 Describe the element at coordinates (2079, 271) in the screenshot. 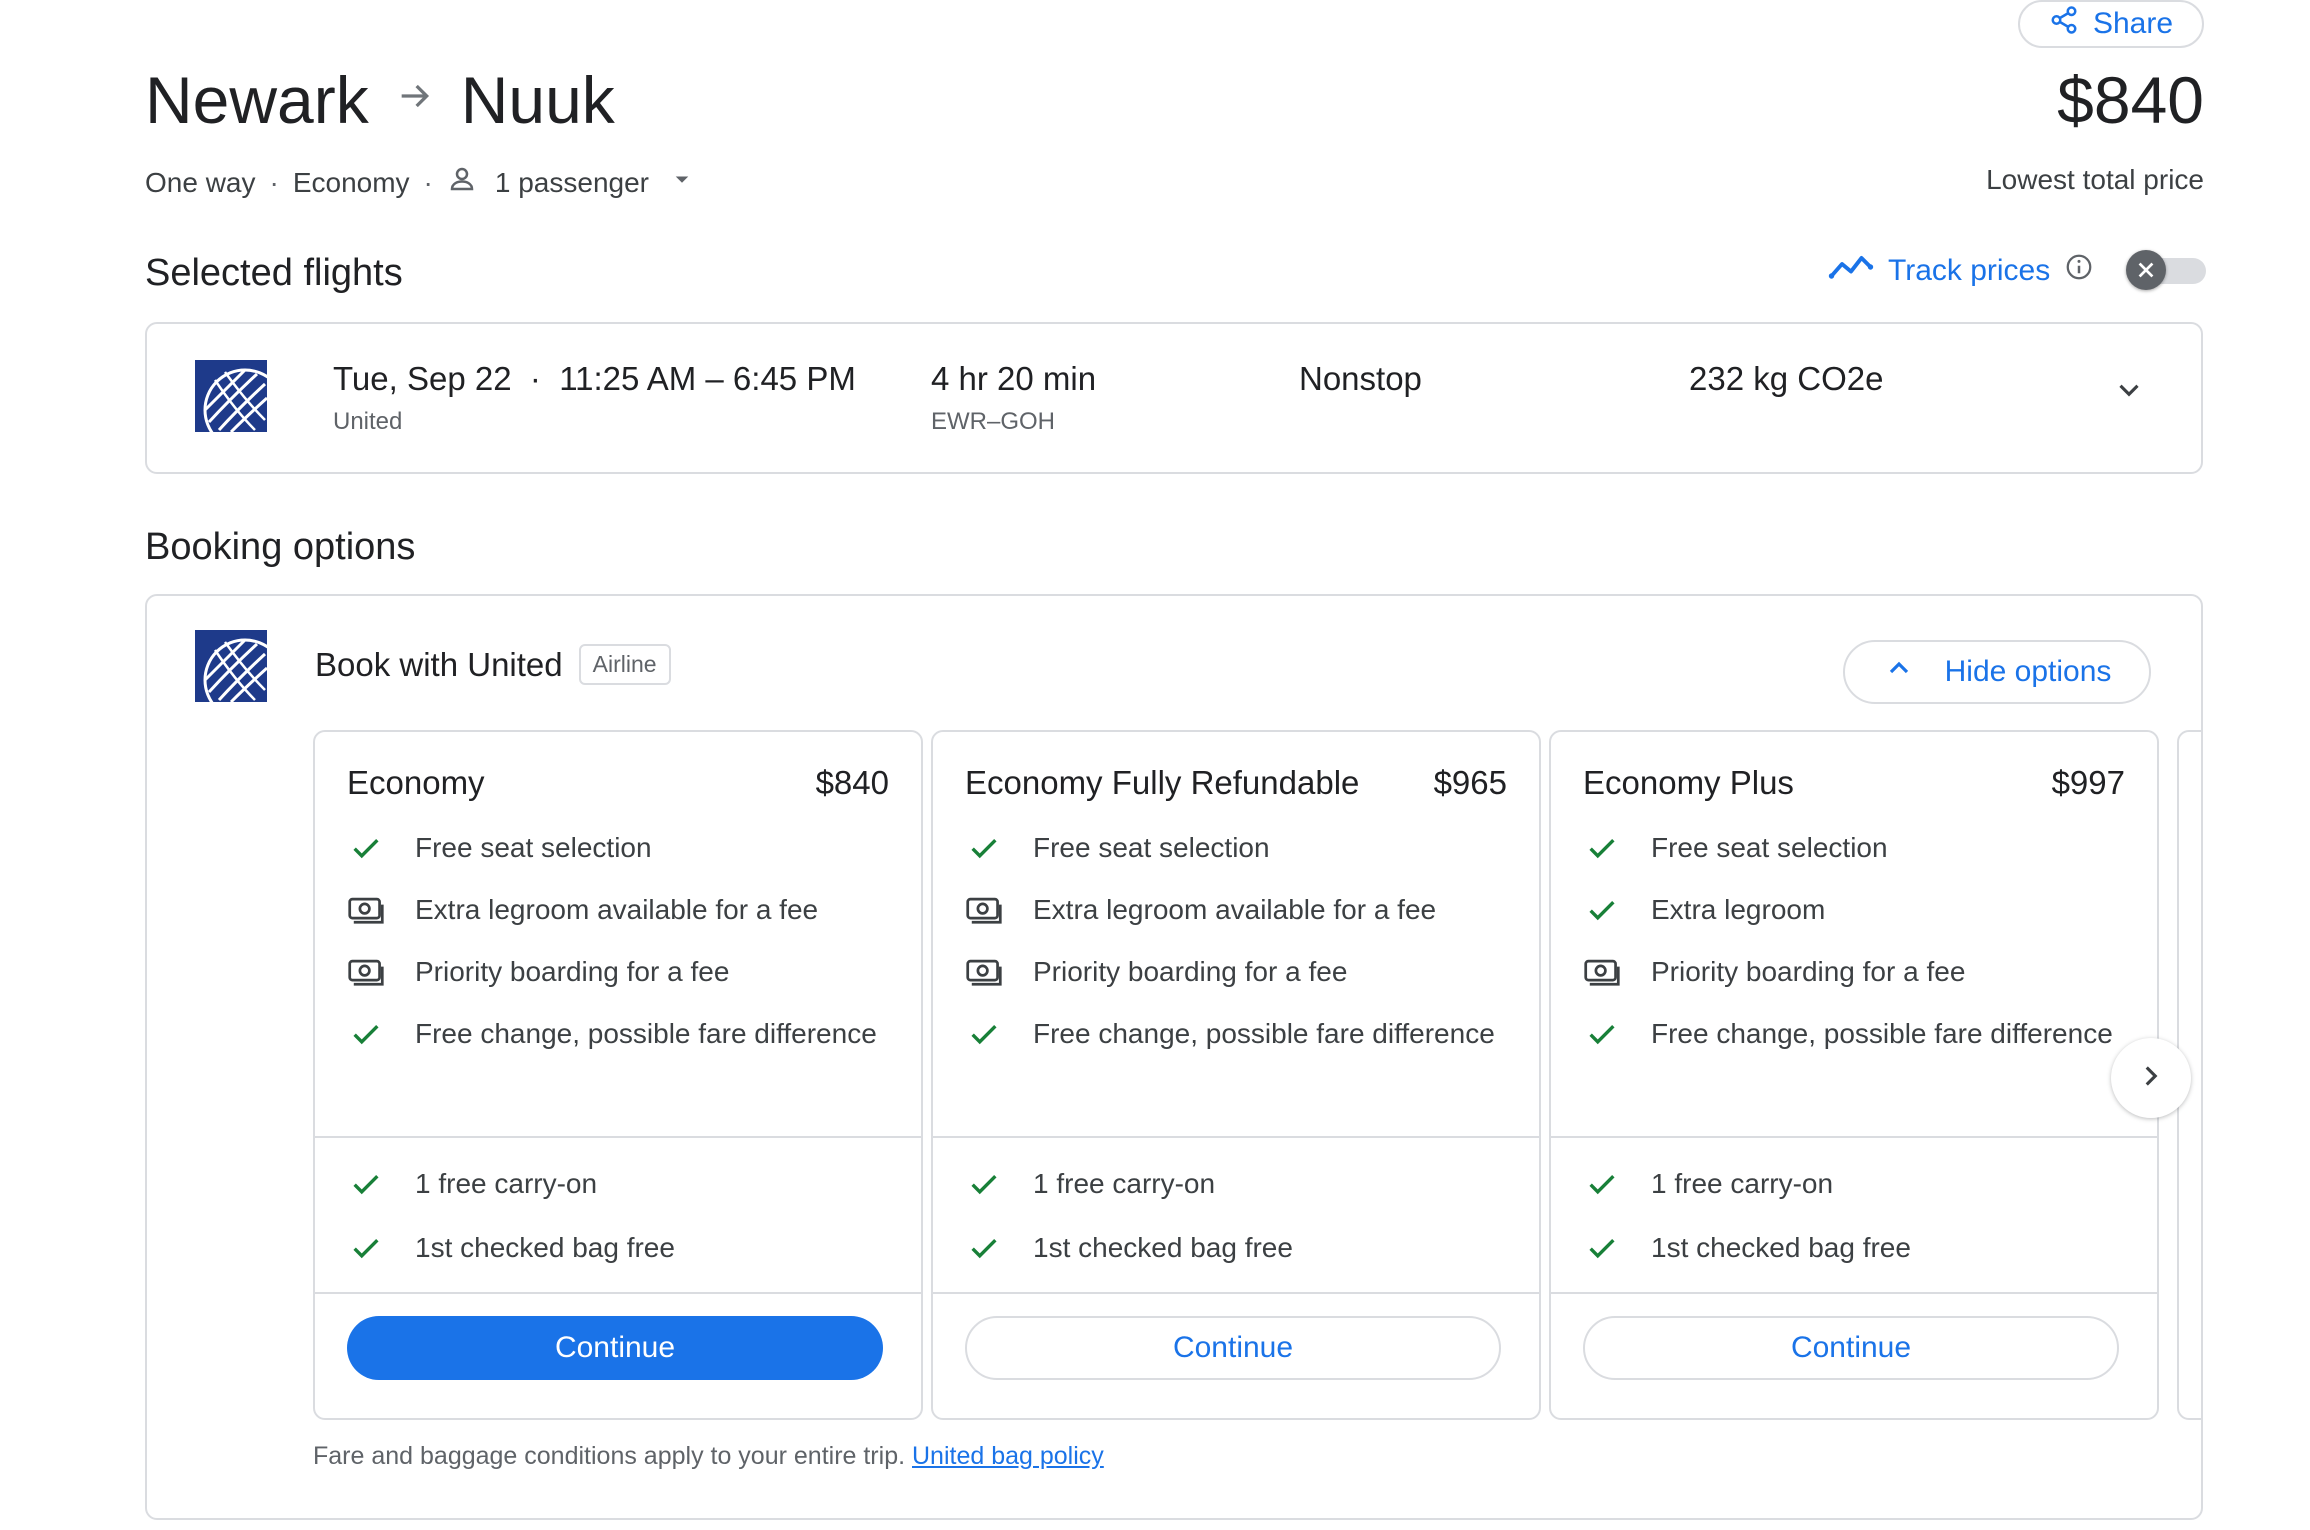

I see `info-icon` at that location.